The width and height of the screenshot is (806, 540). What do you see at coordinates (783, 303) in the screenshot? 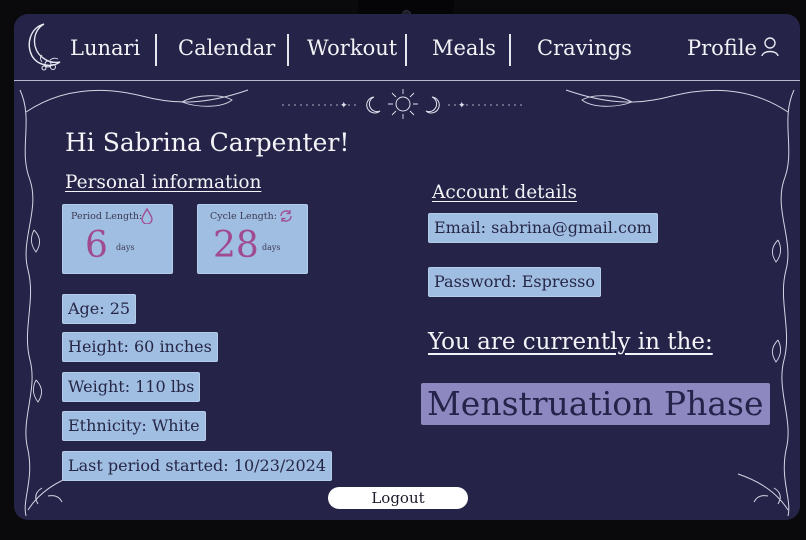
I see `right-vine-ornament` at bounding box center [783, 303].